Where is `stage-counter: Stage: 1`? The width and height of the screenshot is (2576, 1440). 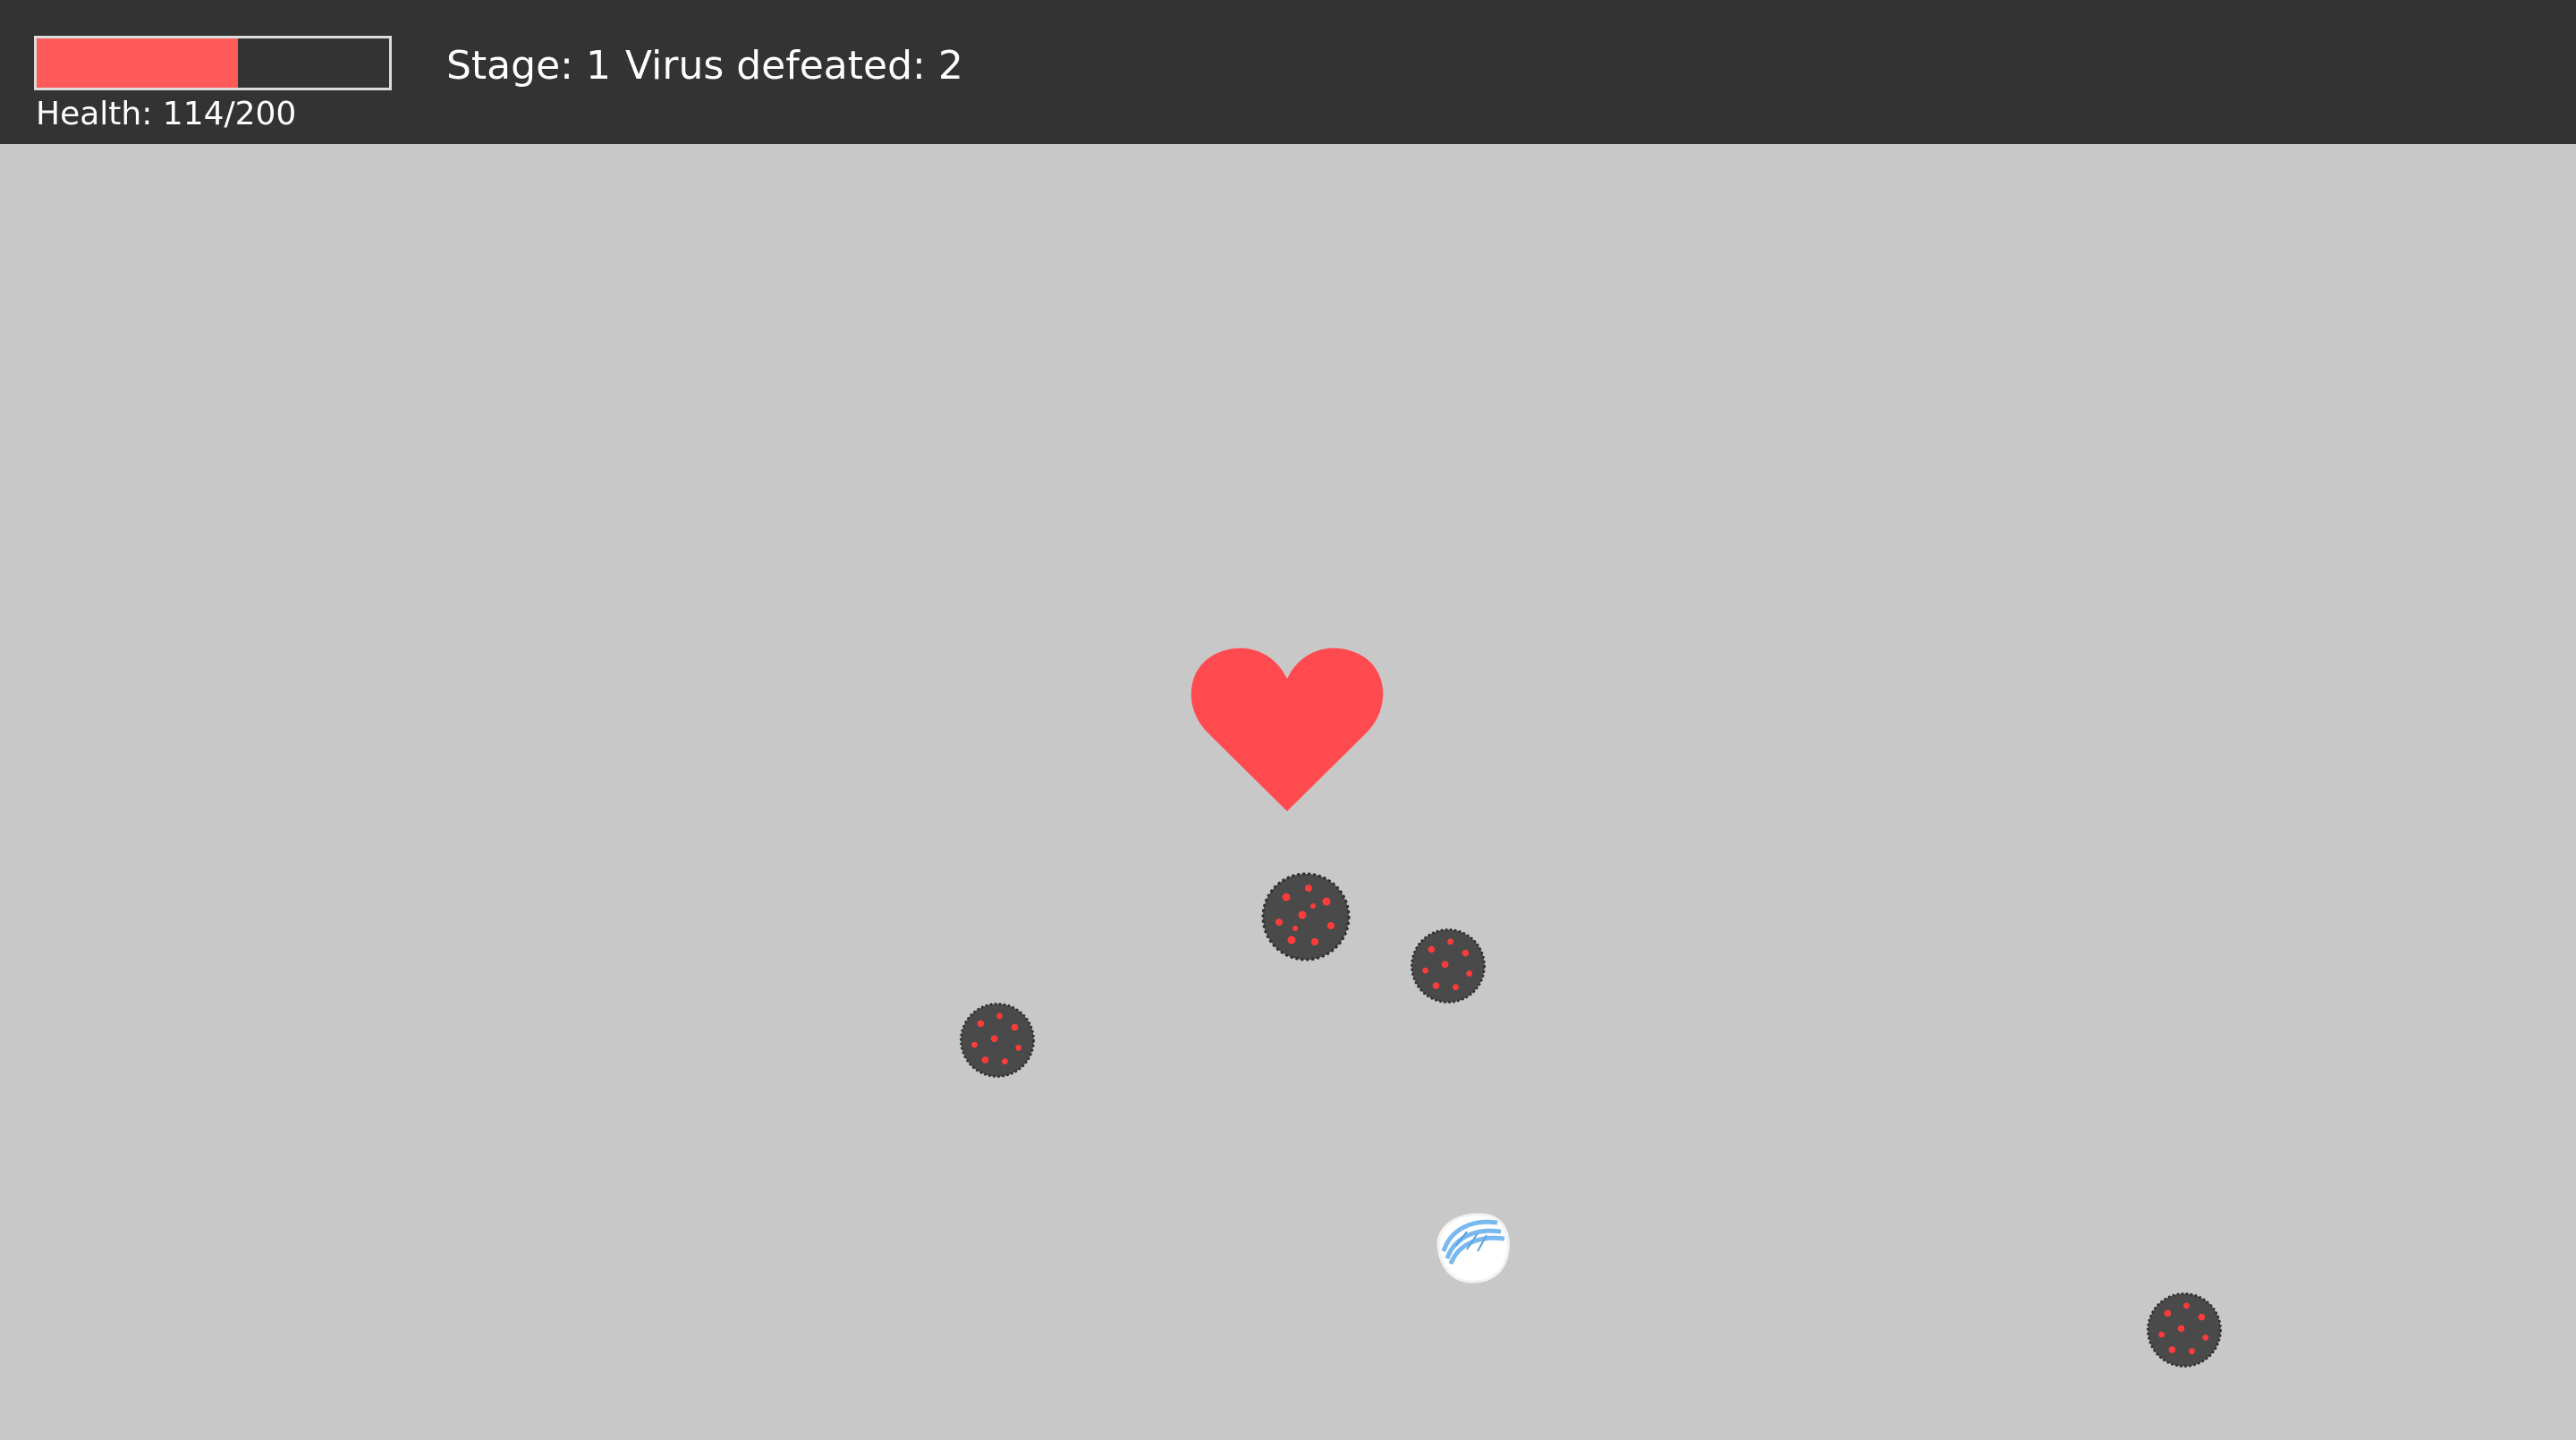 stage-counter: Stage: 1 is located at coordinates (528, 66).